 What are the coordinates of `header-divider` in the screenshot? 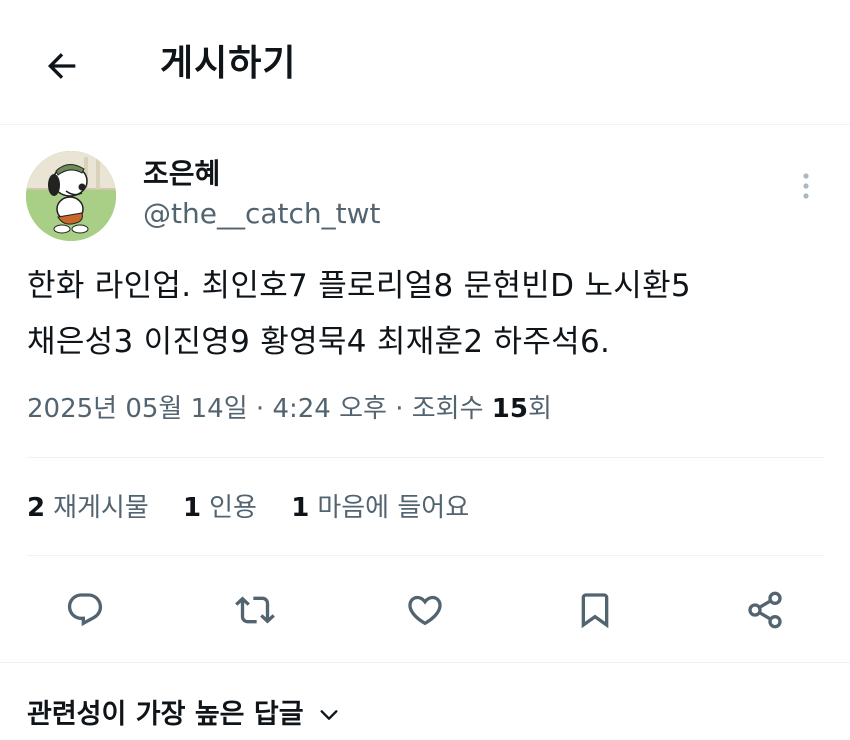 It's located at (425, 124).